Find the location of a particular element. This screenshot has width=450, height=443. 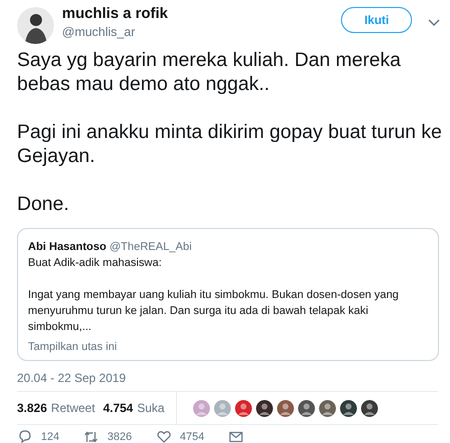

stat-count: 4.754 is located at coordinates (118, 408).